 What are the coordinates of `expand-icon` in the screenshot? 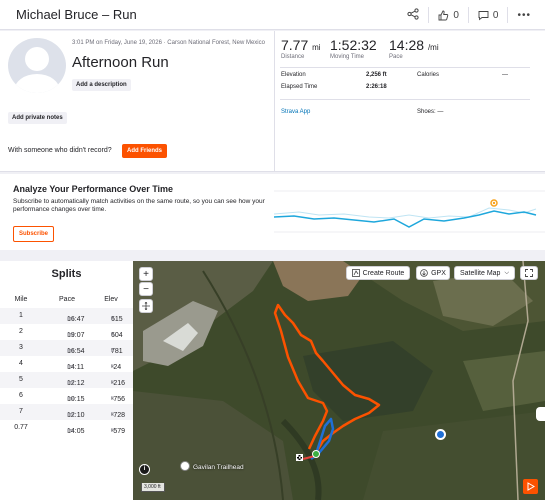 It's located at (529, 273).